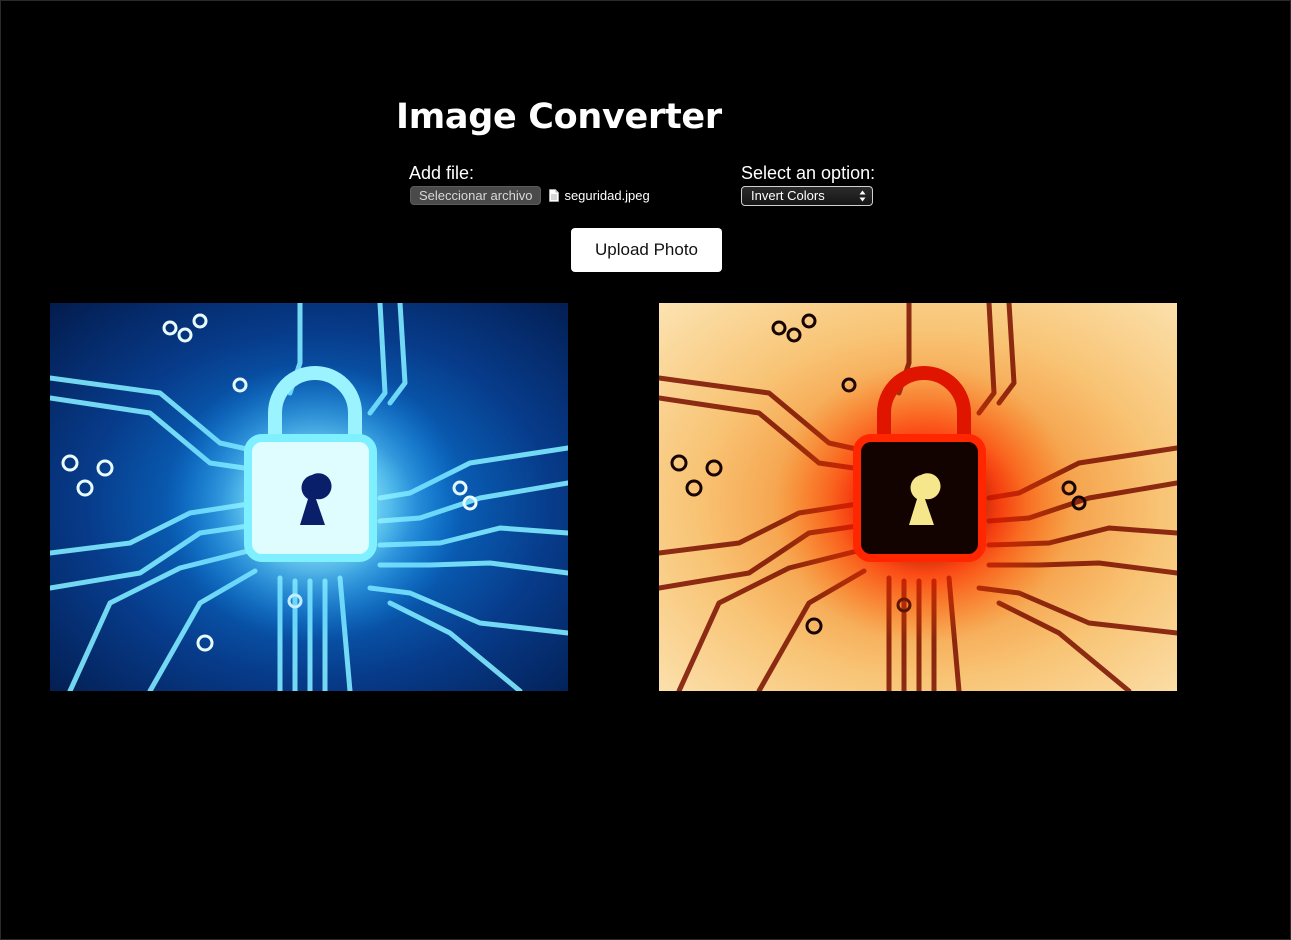 The height and width of the screenshot is (940, 1291). Describe the element at coordinates (476, 195) in the screenshot. I see `choose-file-button: Seleccionar archivo` at that location.